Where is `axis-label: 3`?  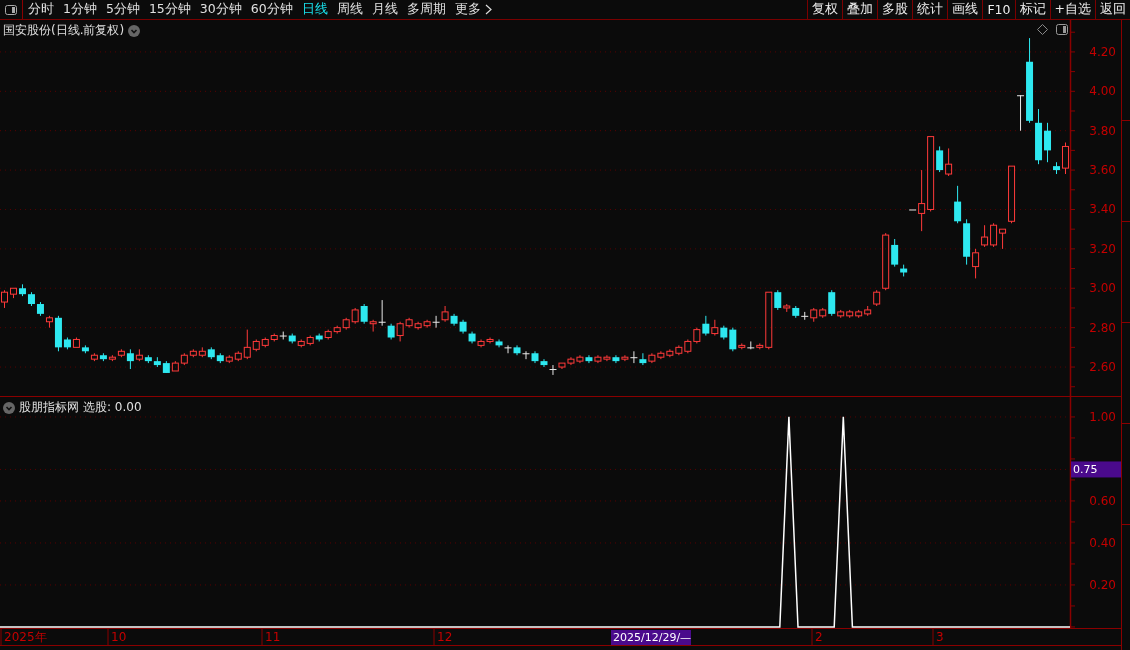 axis-label: 3 is located at coordinates (940, 637).